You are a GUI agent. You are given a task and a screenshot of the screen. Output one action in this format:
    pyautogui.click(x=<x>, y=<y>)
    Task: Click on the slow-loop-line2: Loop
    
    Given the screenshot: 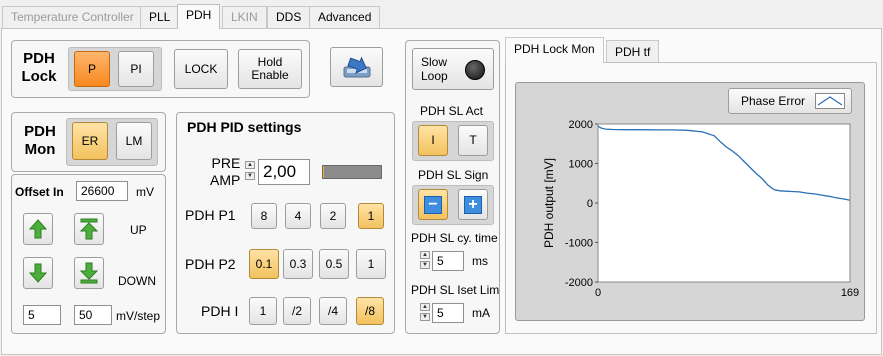 What is the action you would take?
    pyautogui.click(x=434, y=76)
    